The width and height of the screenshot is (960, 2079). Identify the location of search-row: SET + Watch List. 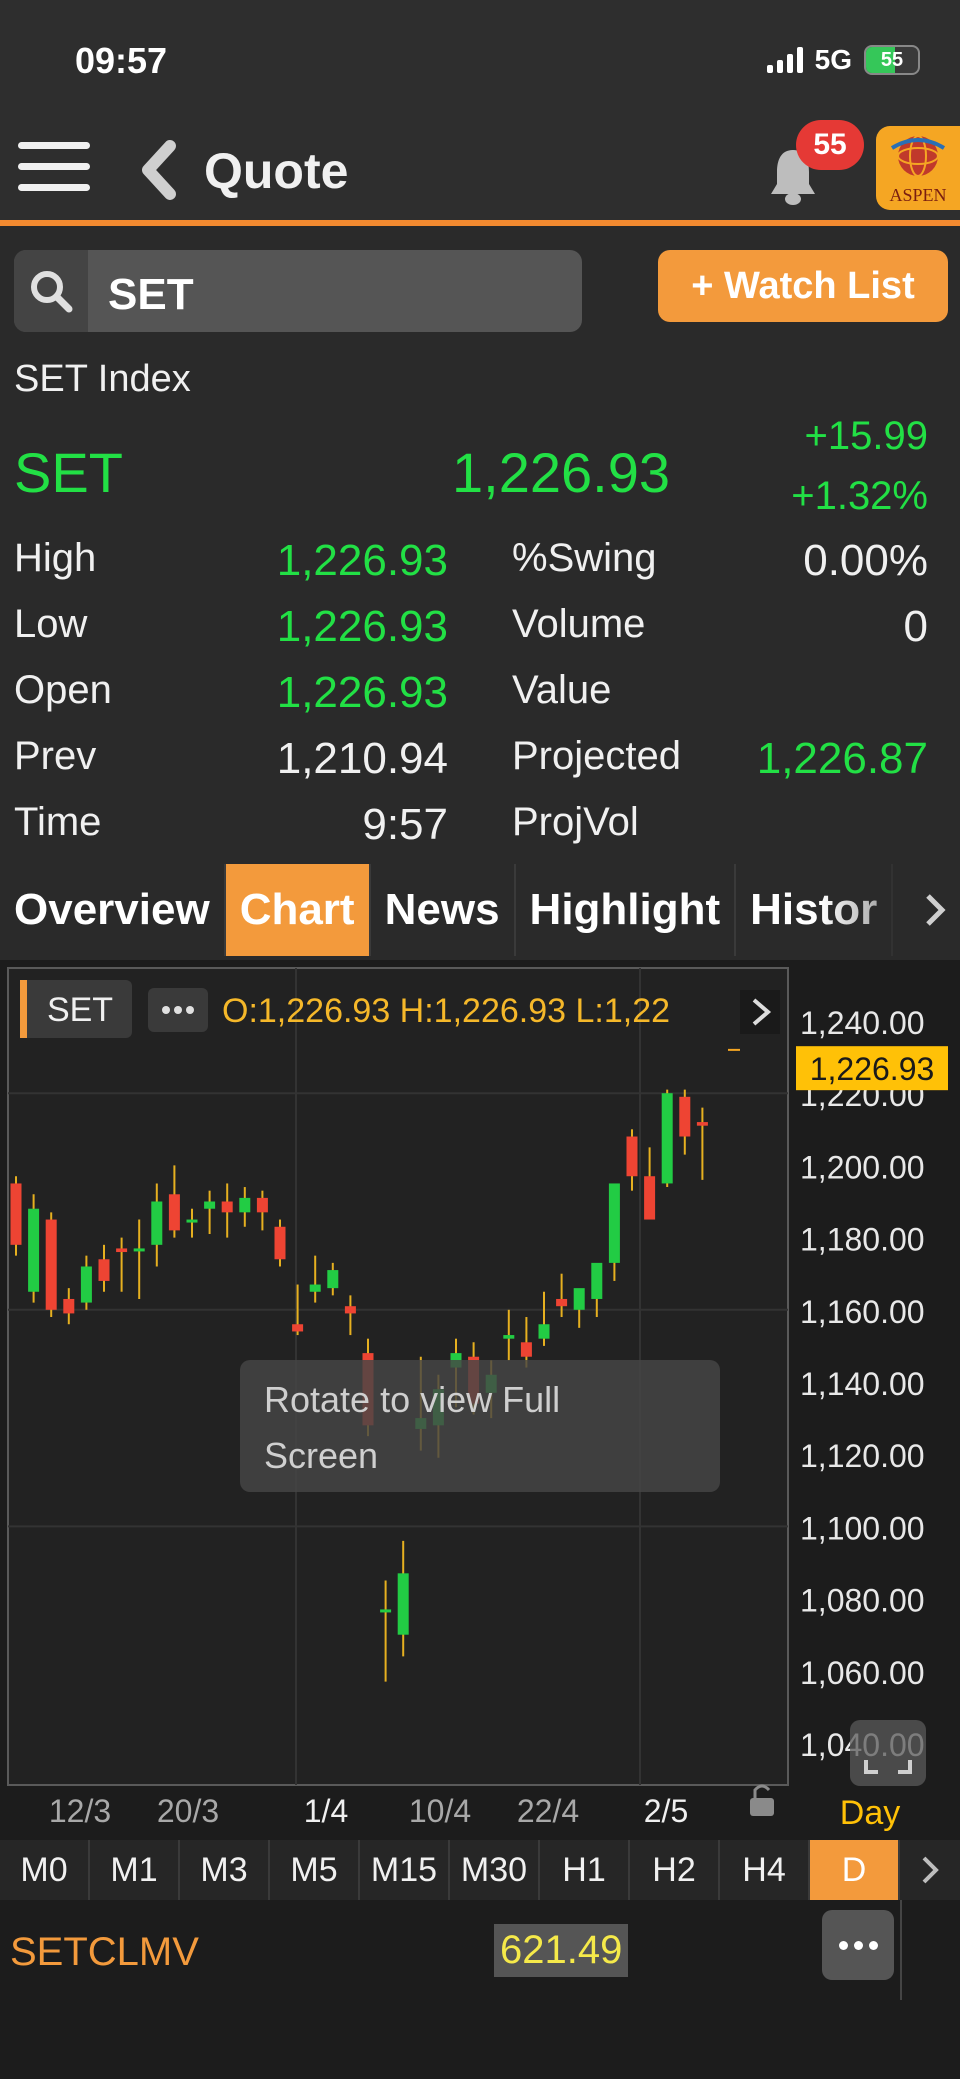
(480, 287).